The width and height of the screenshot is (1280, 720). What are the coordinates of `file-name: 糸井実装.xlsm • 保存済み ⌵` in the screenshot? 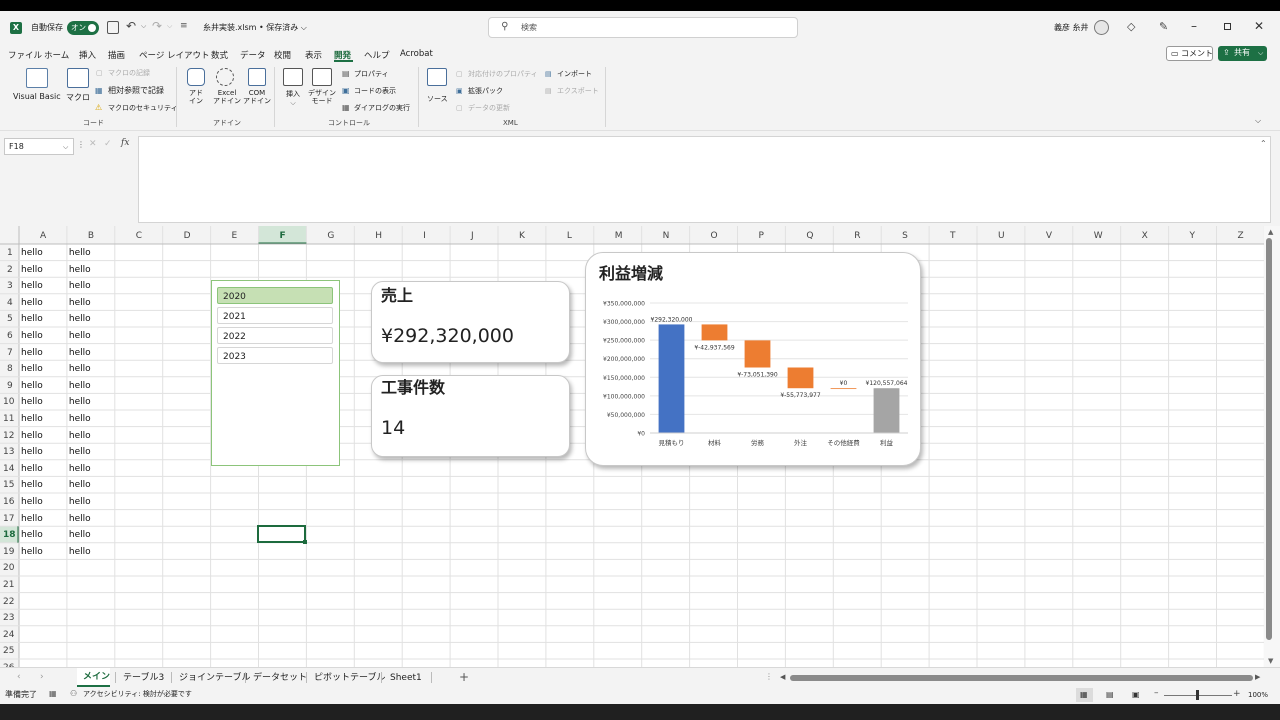 It's located at (255, 28).